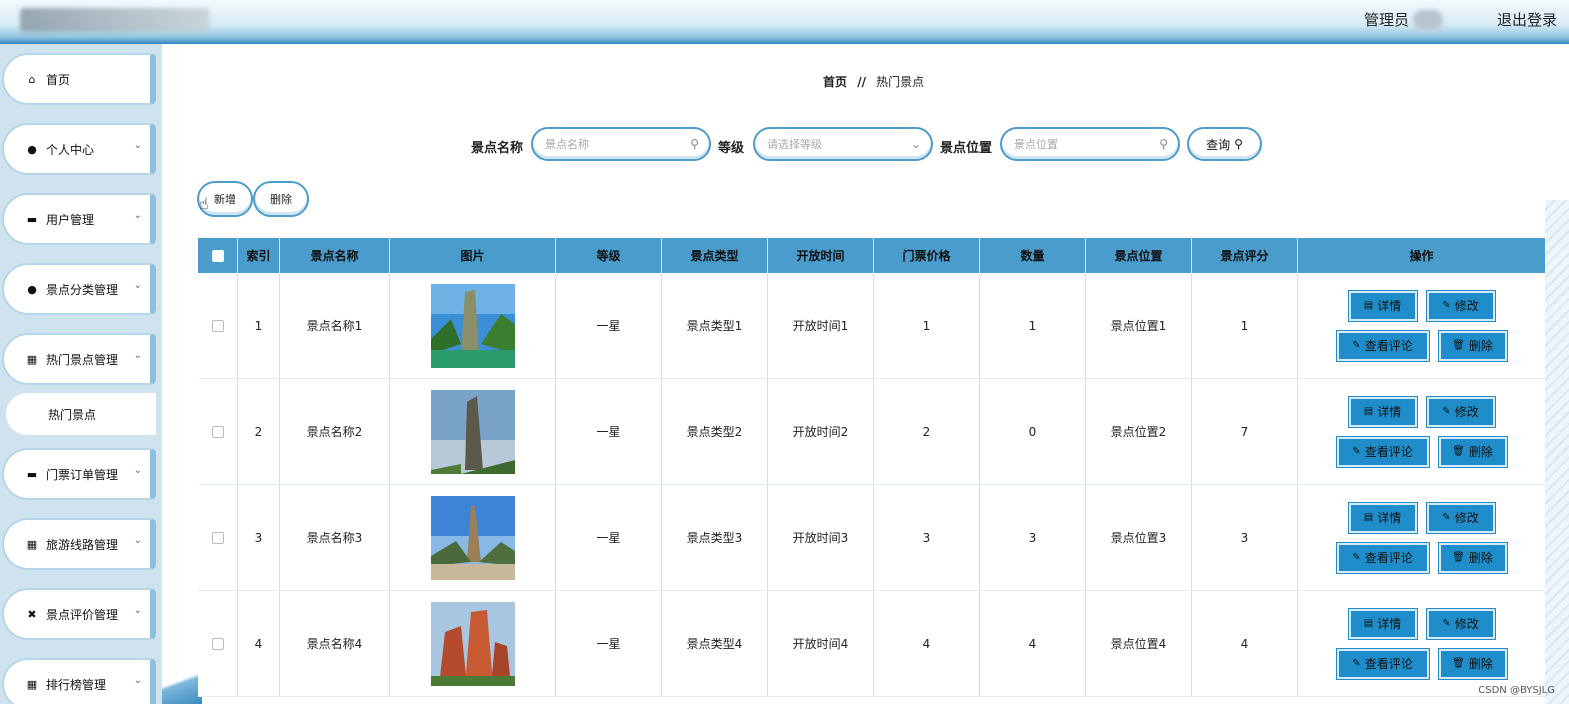 This screenshot has height=704, width=1569. Describe the element at coordinates (335, 255) in the screenshot. I see `column-header: 景点名称` at that location.